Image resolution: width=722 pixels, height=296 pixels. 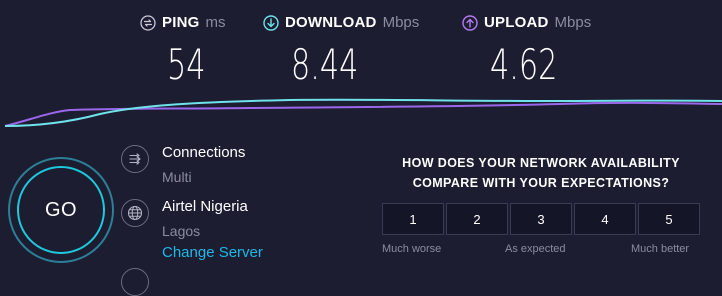 What do you see at coordinates (181, 231) in the screenshot?
I see `server-location: Lagos` at bounding box center [181, 231].